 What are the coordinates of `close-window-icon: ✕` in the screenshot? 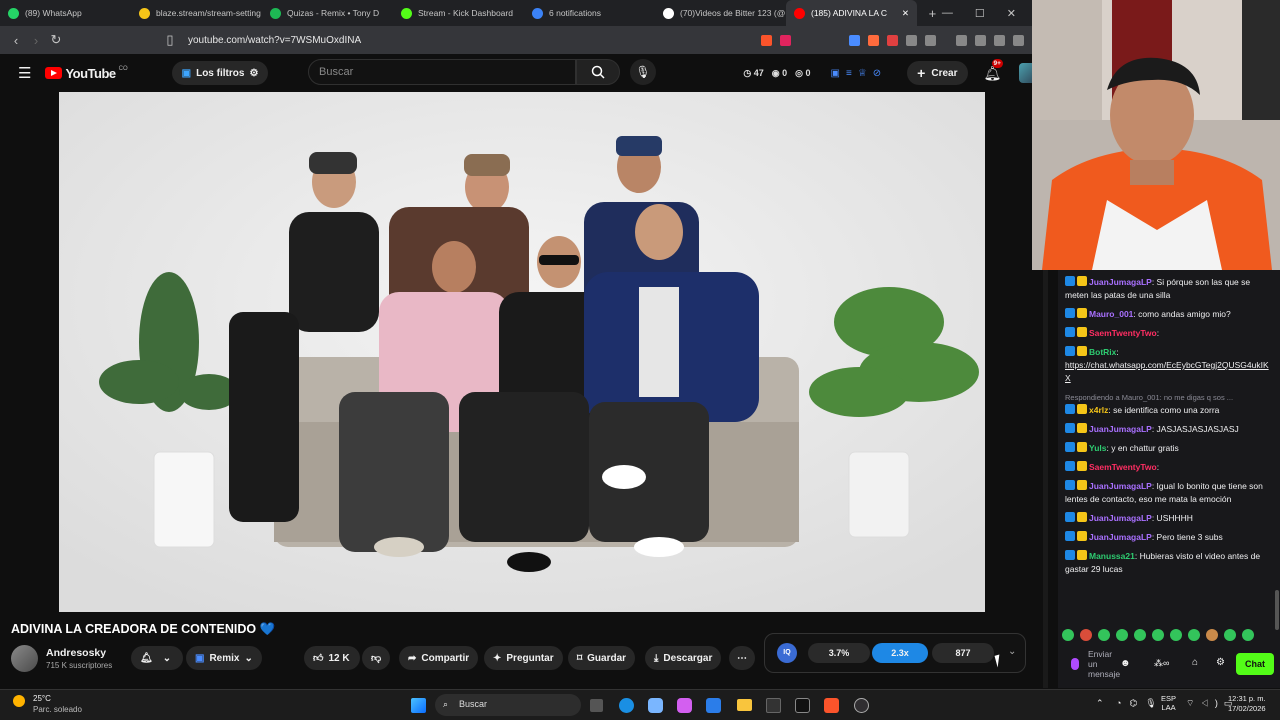 It's located at (1011, 13).